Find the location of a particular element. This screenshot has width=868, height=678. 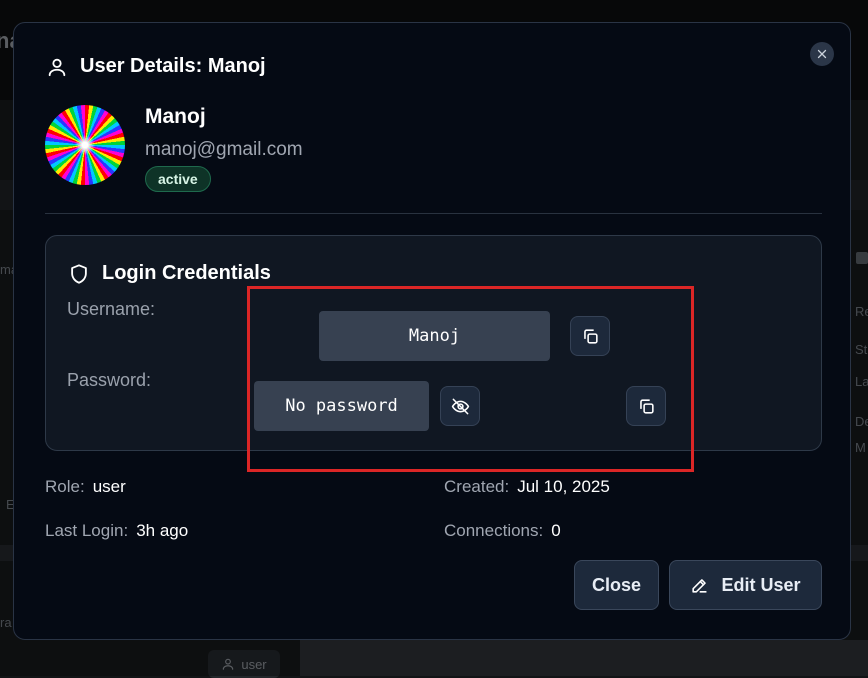

connections-value: 0 is located at coordinates (556, 530).